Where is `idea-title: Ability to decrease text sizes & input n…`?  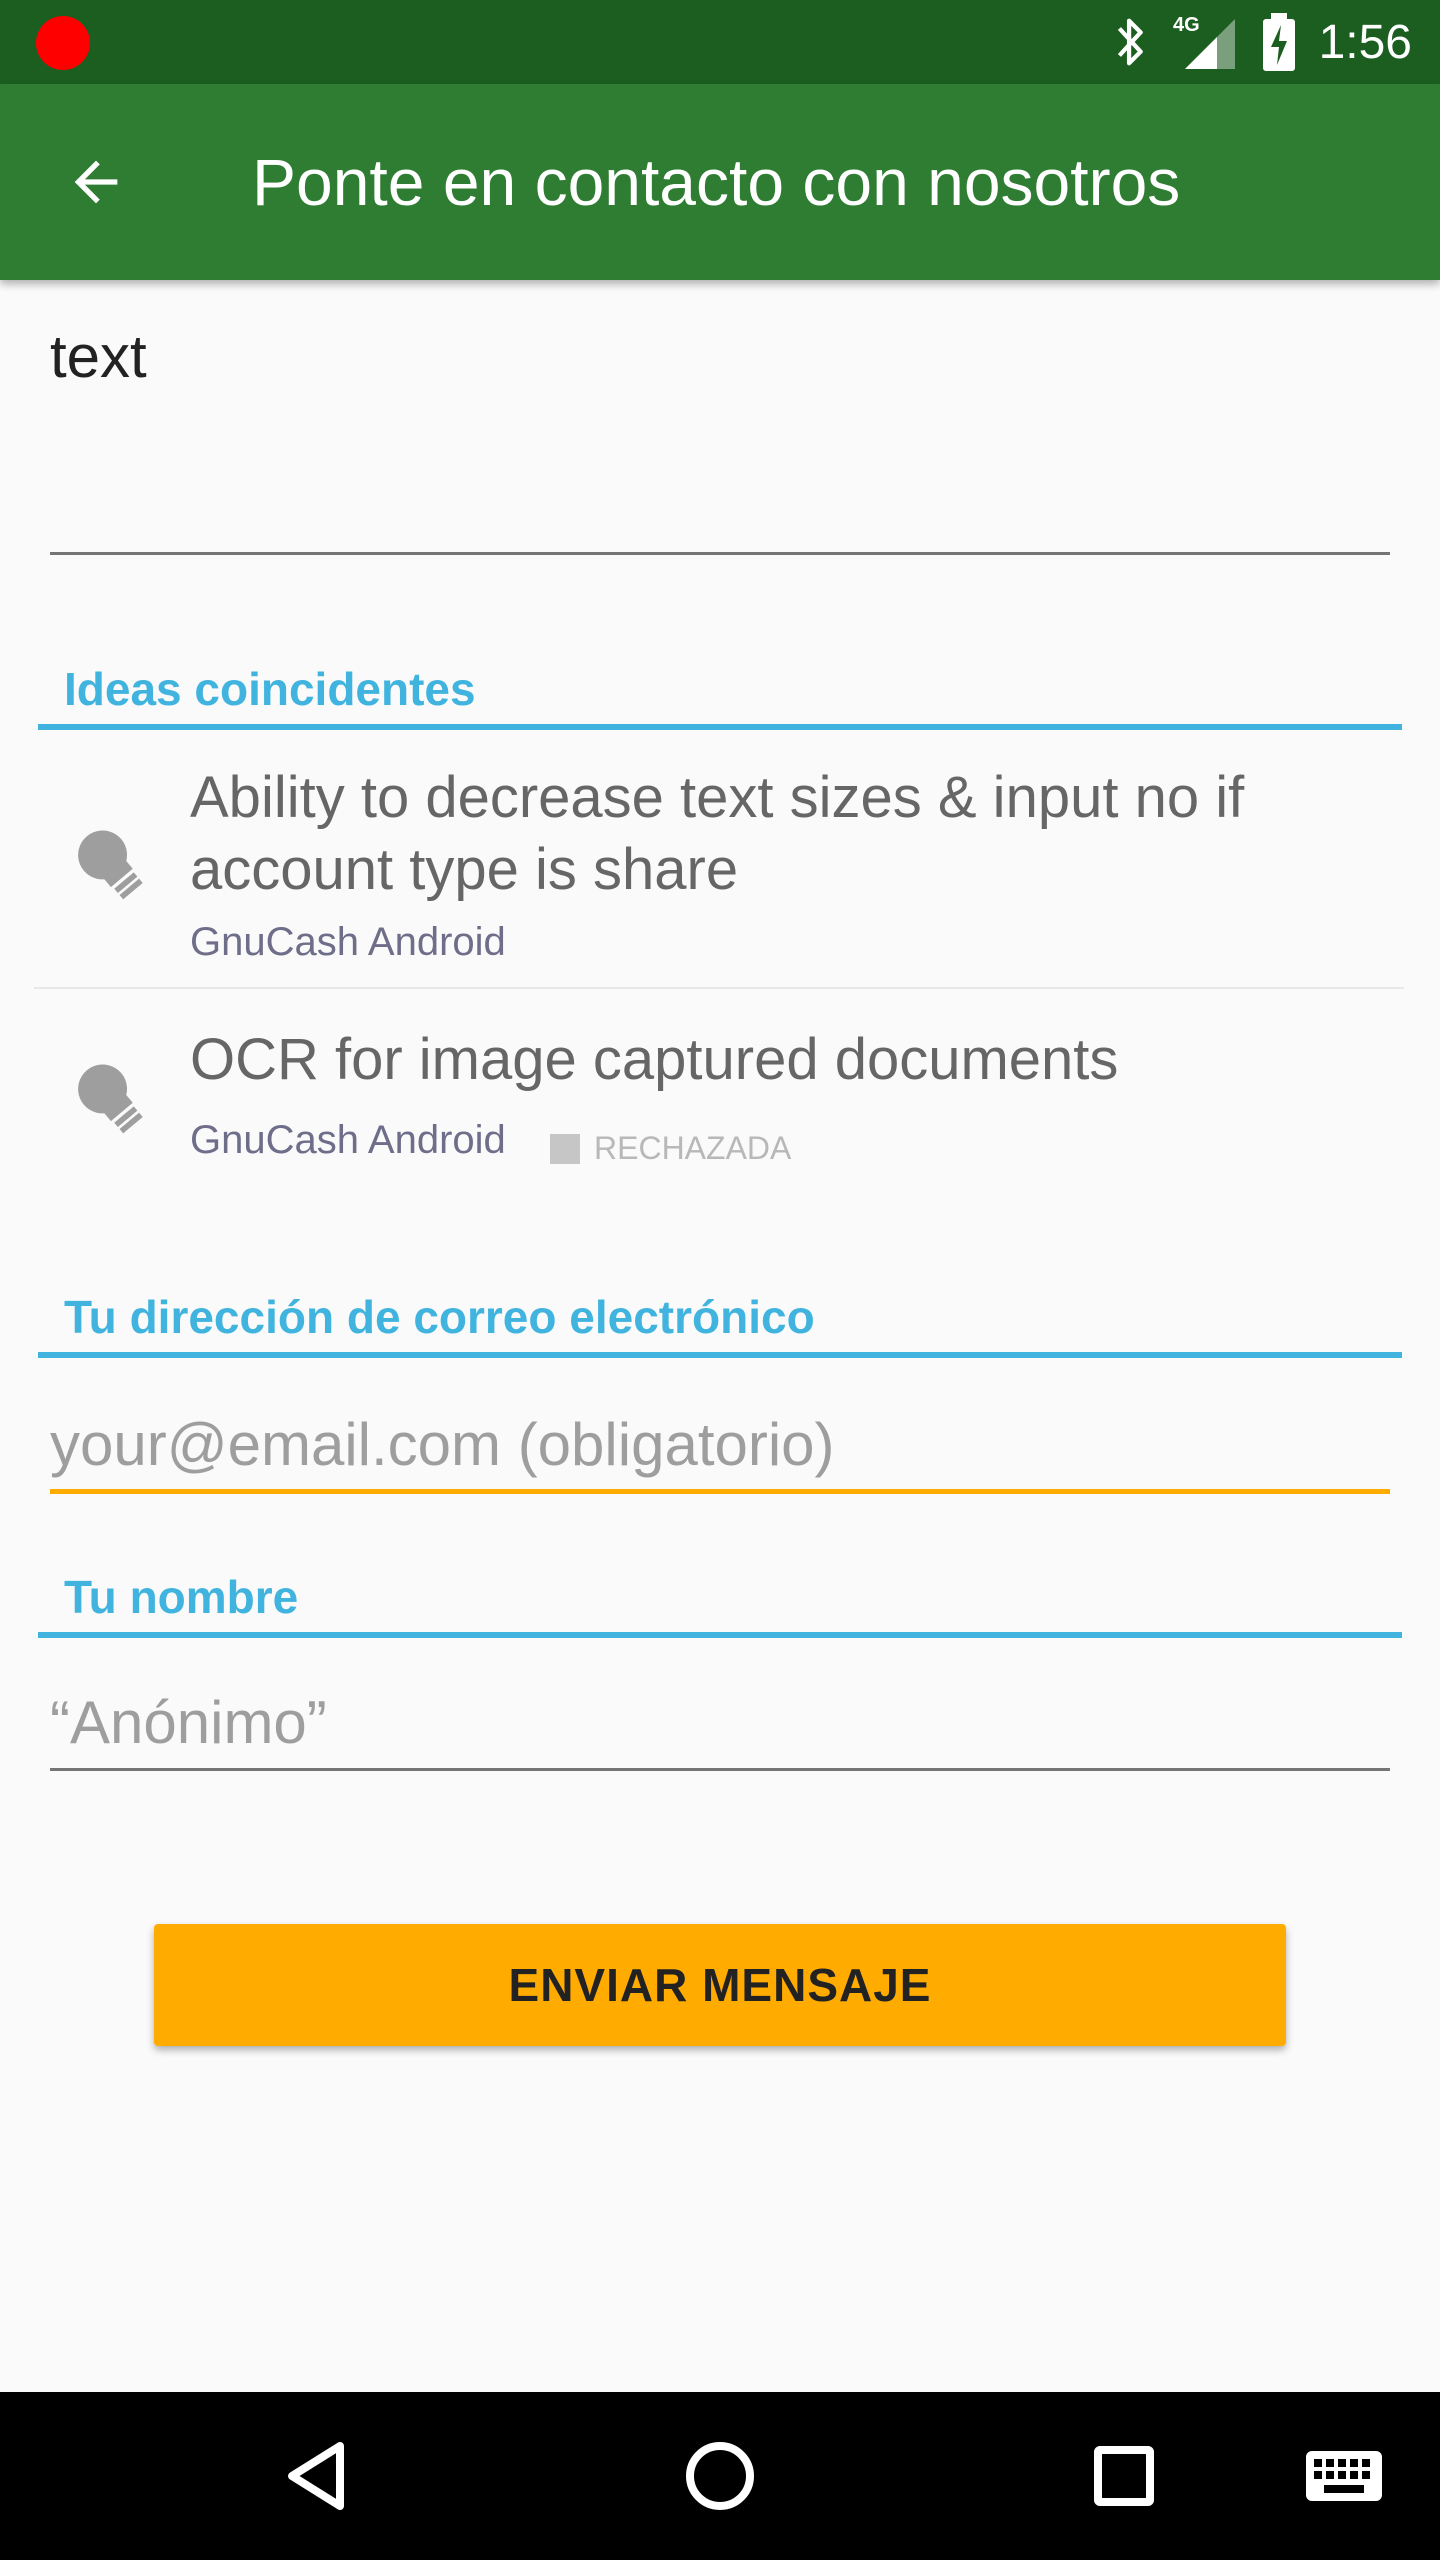 idea-title: Ability to decrease text sizes & input n… is located at coordinates (717, 833).